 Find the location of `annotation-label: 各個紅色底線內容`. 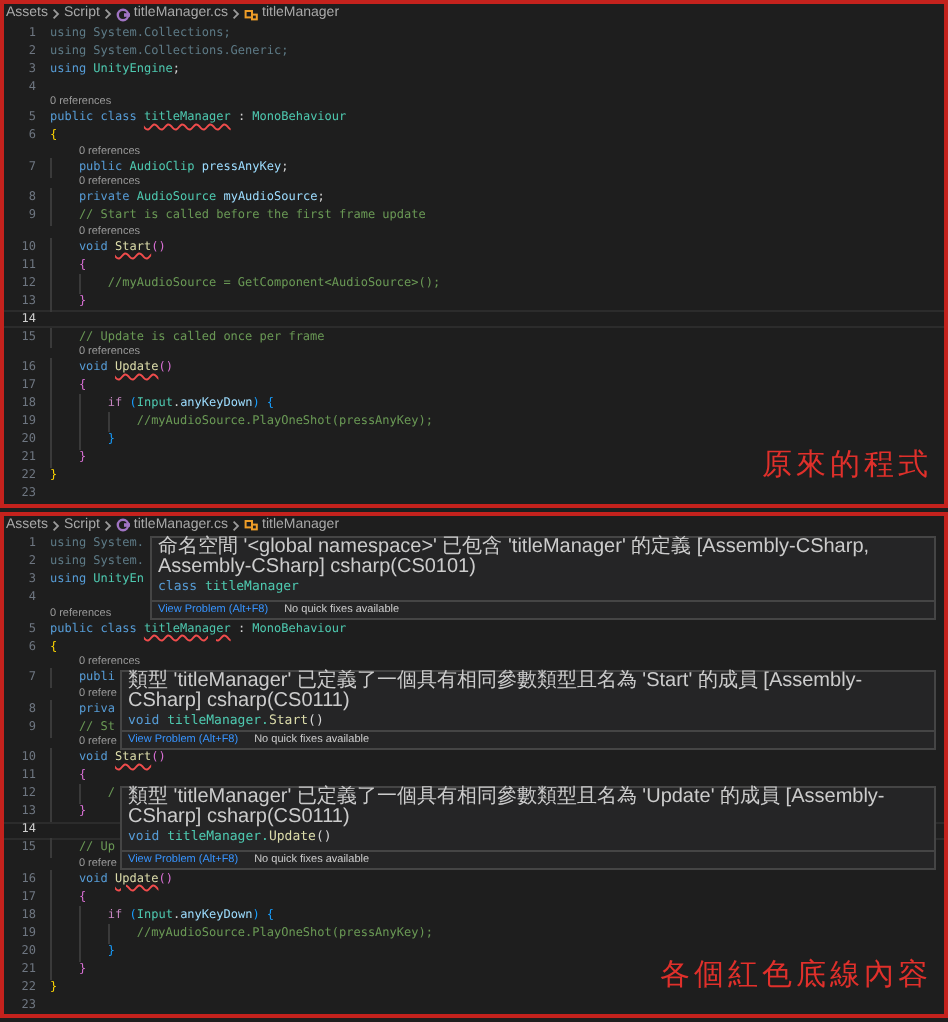

annotation-label: 各個紅色底線內容 is located at coordinates (796, 975).